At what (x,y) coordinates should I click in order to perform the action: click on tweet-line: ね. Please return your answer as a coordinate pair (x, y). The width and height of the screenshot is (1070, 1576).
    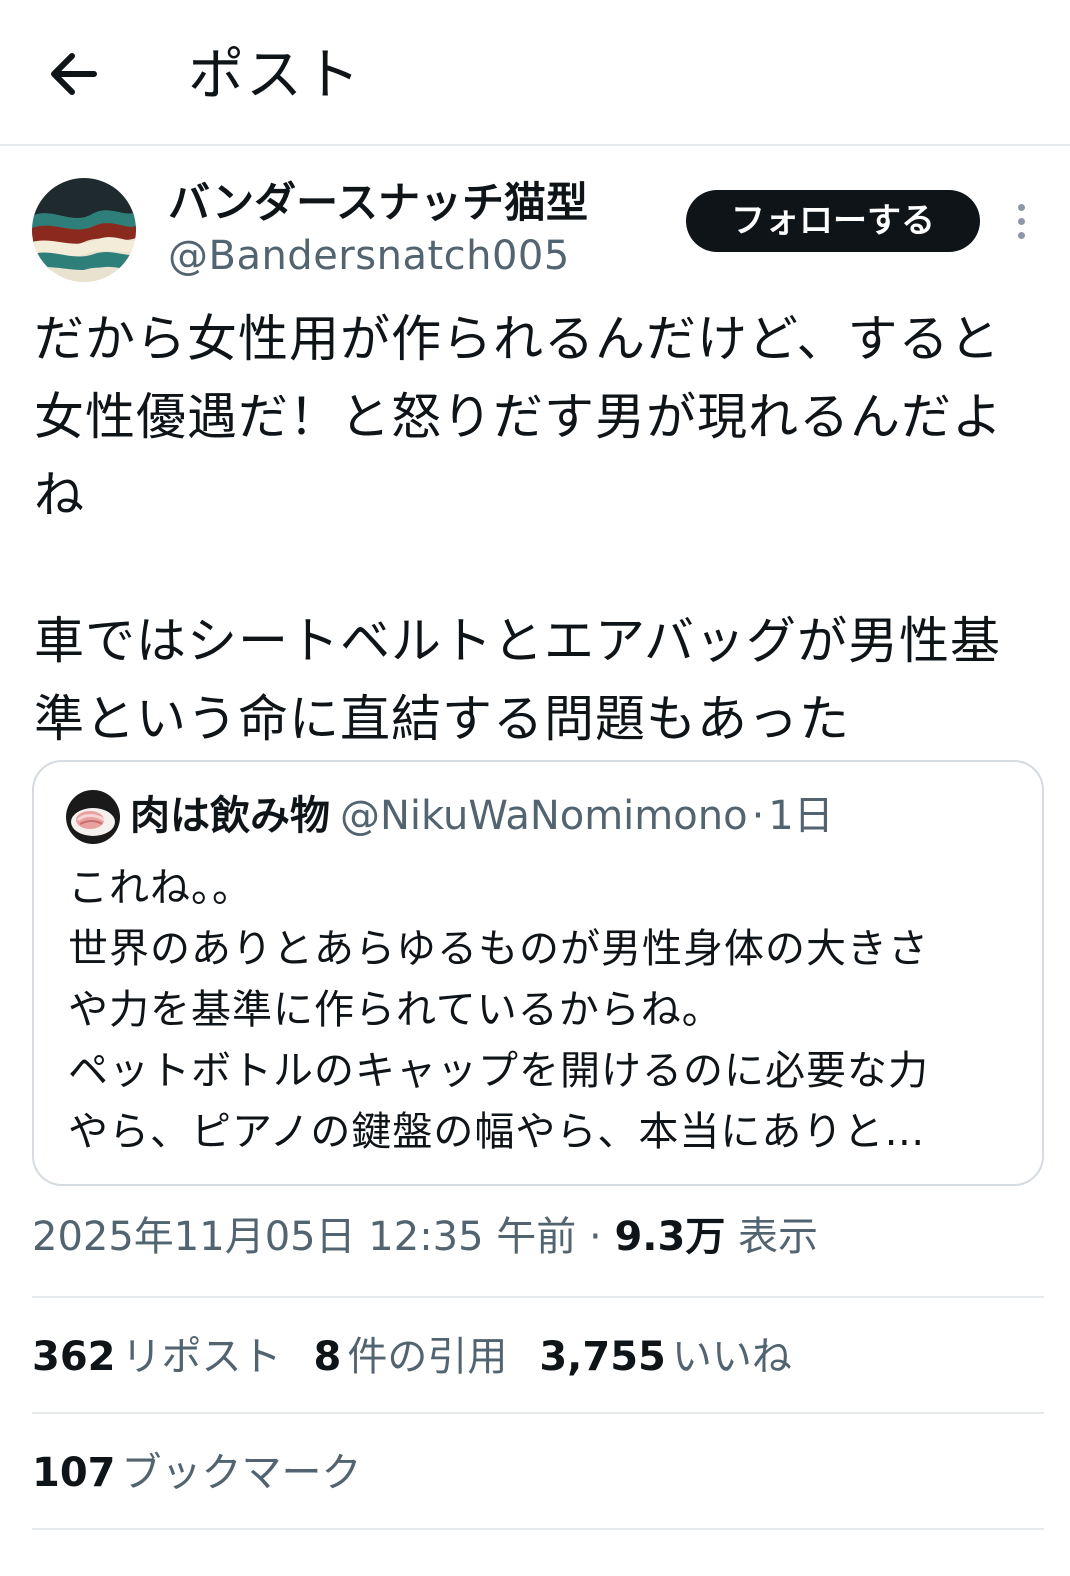
    Looking at the image, I should click on (59, 495).